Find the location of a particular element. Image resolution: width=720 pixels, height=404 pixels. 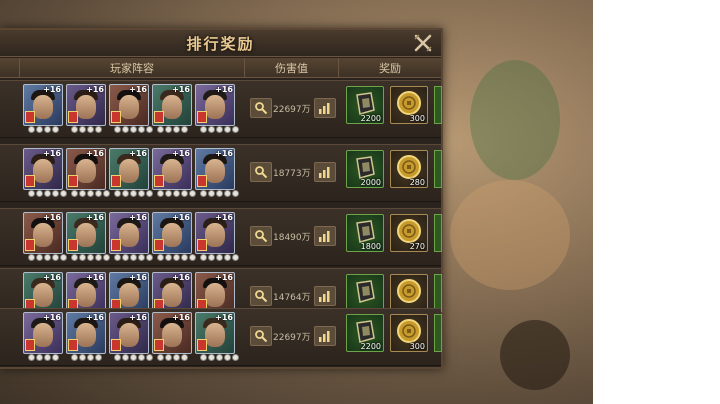

reward-gold-coin: 280 is located at coordinates (409, 169).